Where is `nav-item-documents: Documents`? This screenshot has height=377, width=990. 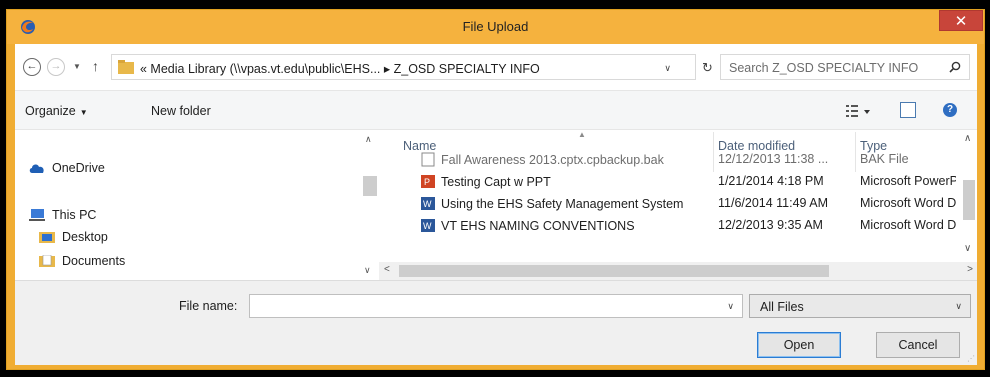 nav-item-documents: Documents is located at coordinates (82, 261).